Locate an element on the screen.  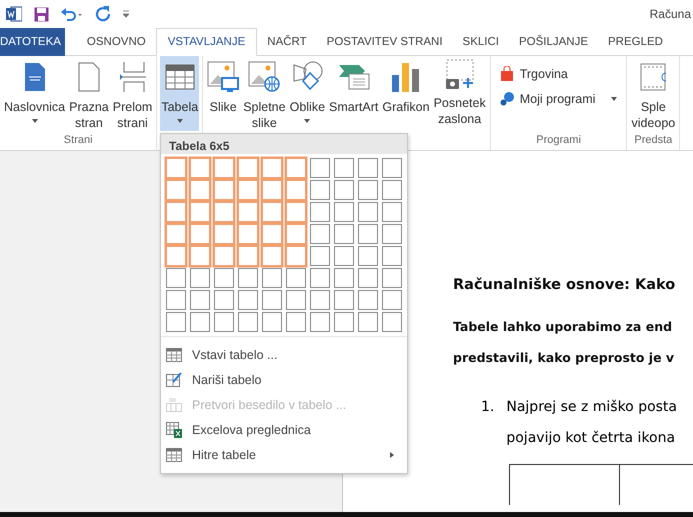
ribbon-tab: POSTAVITEV STRANI is located at coordinates (384, 42).